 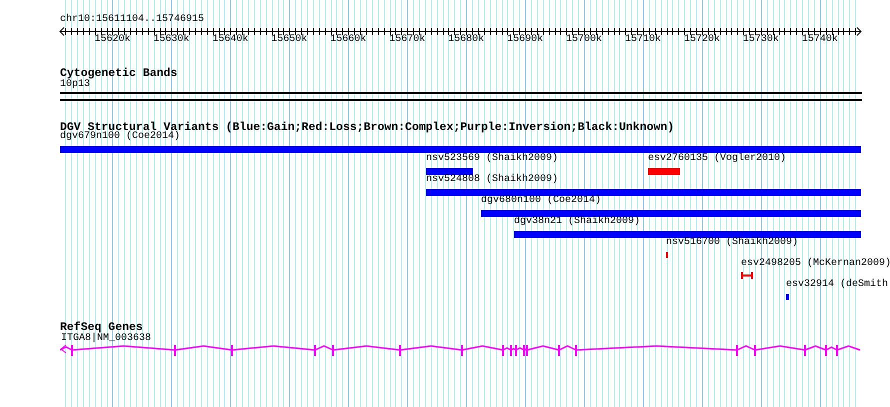 What do you see at coordinates (171, 40) in the screenshot?
I see `tick-label: 15630k` at bounding box center [171, 40].